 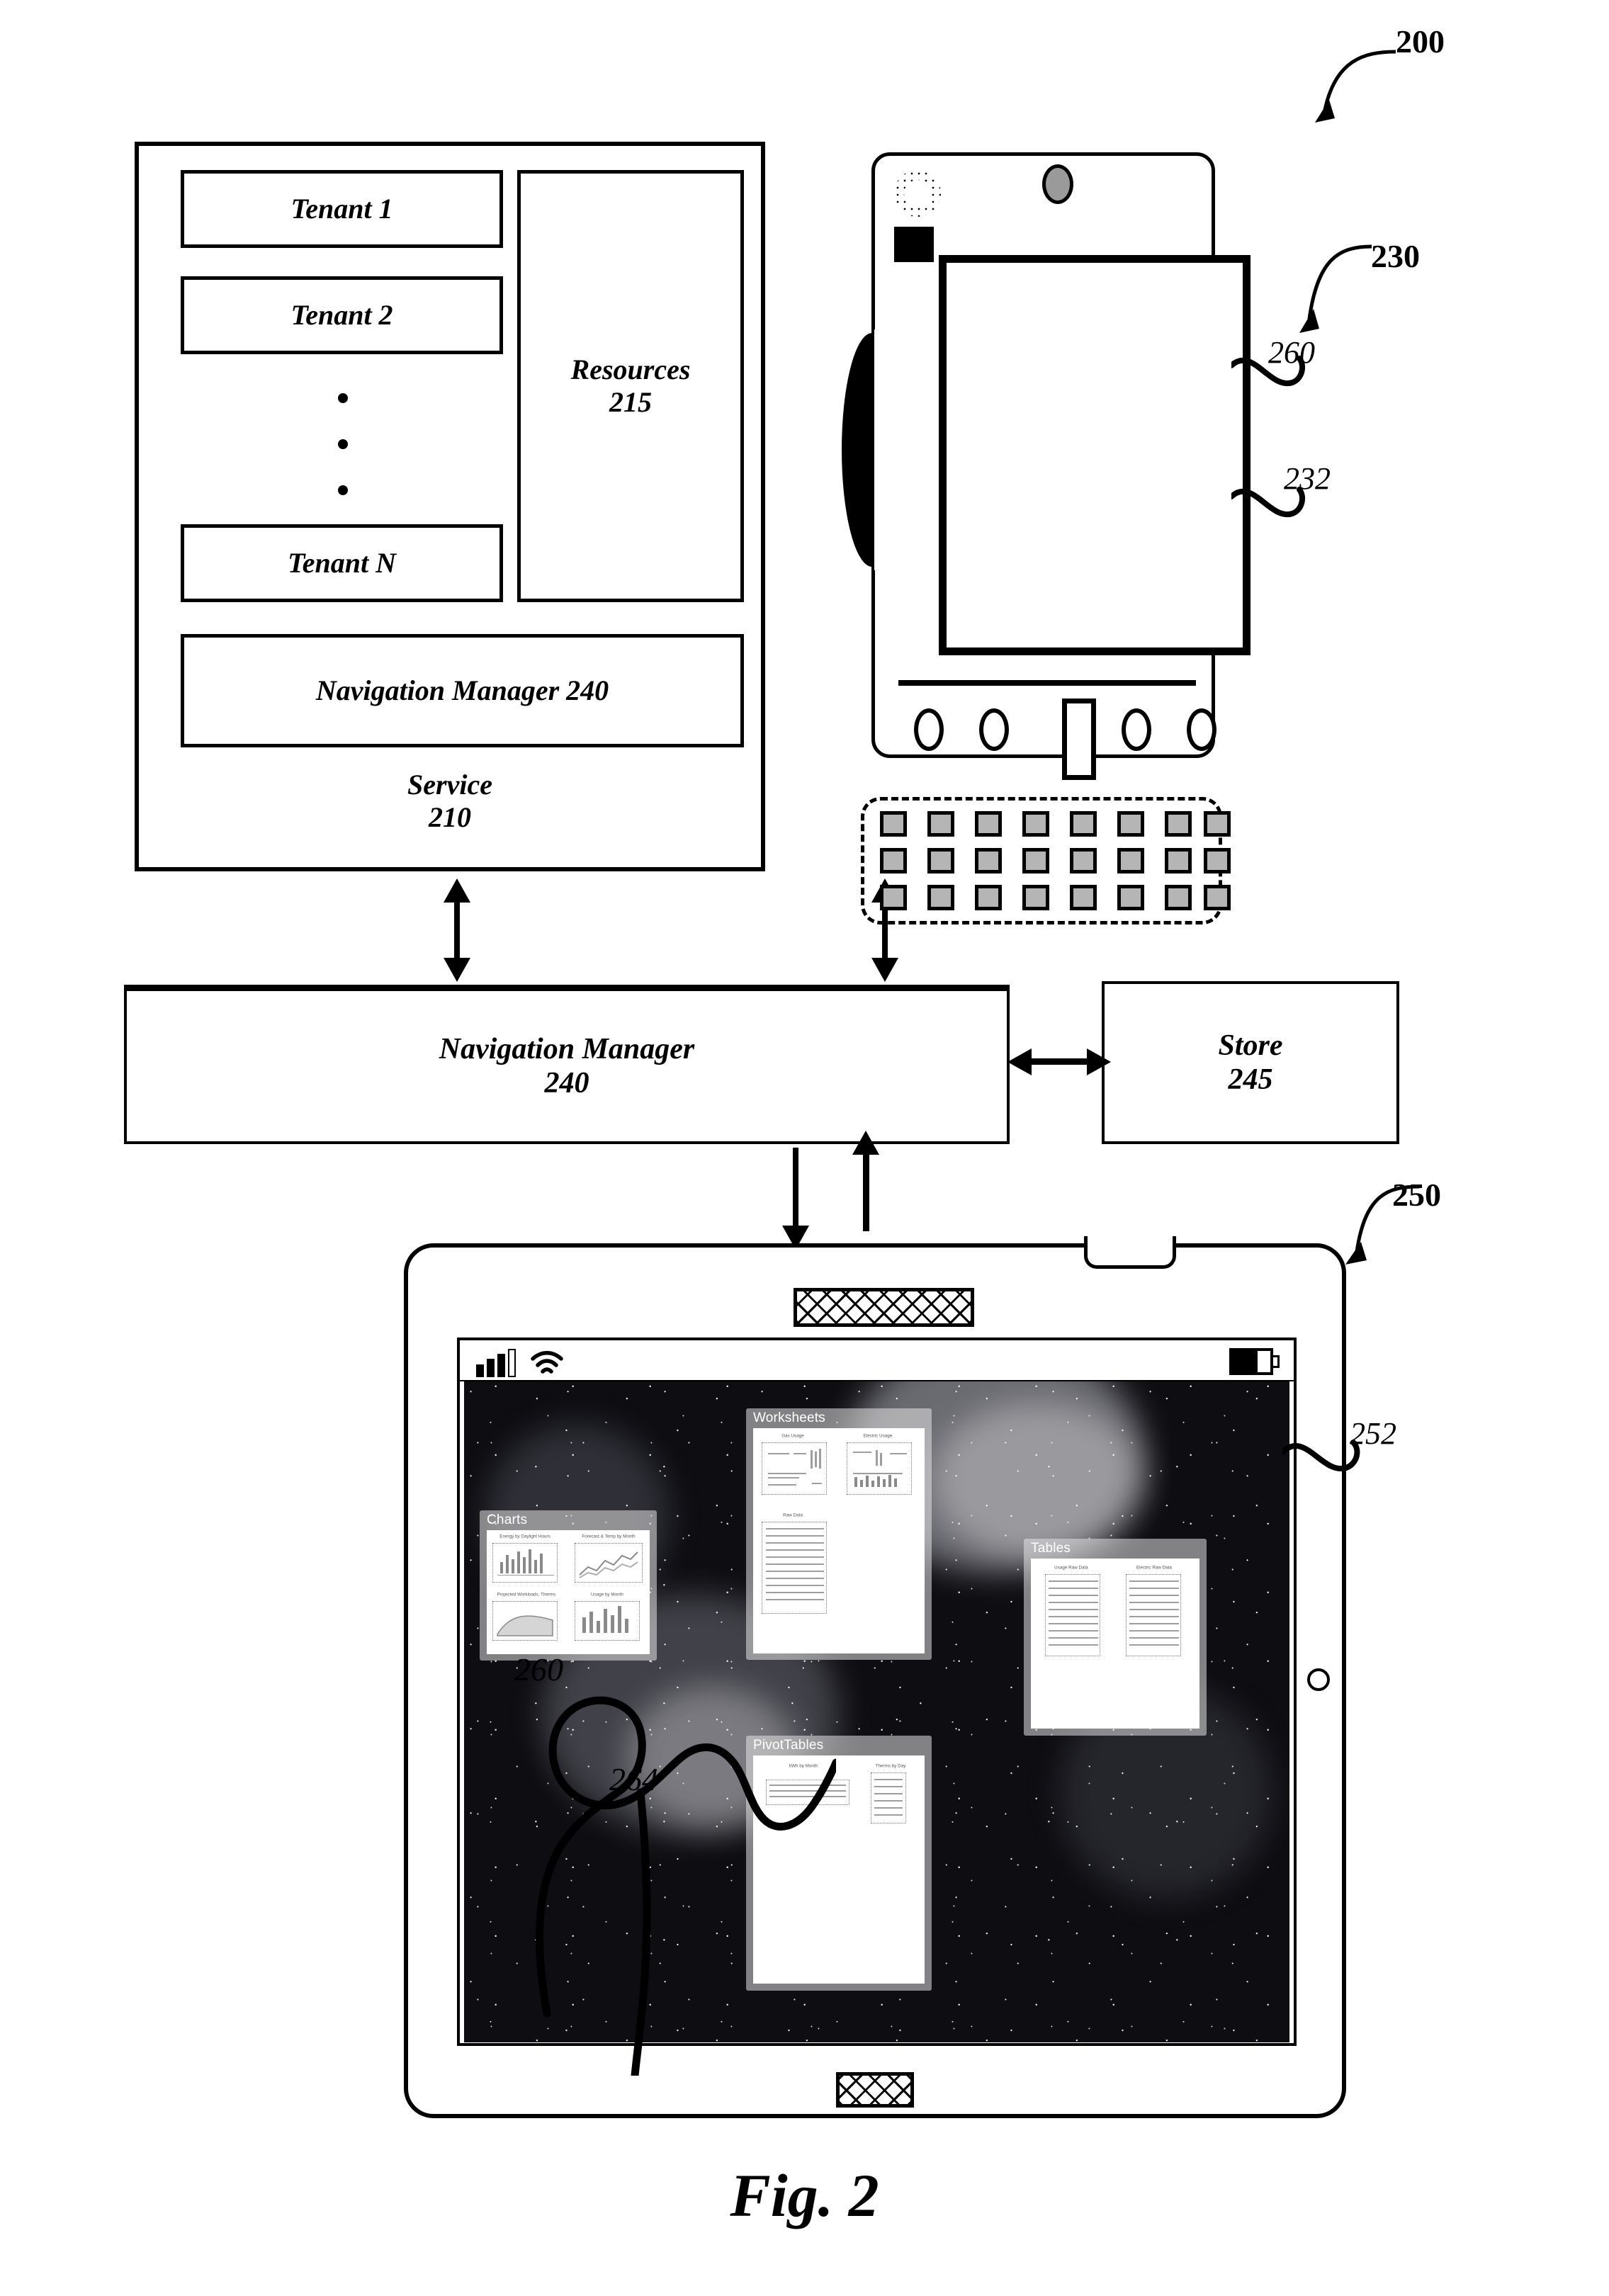 I want to click on resources-box: Resources 215, so click(x=630, y=386).